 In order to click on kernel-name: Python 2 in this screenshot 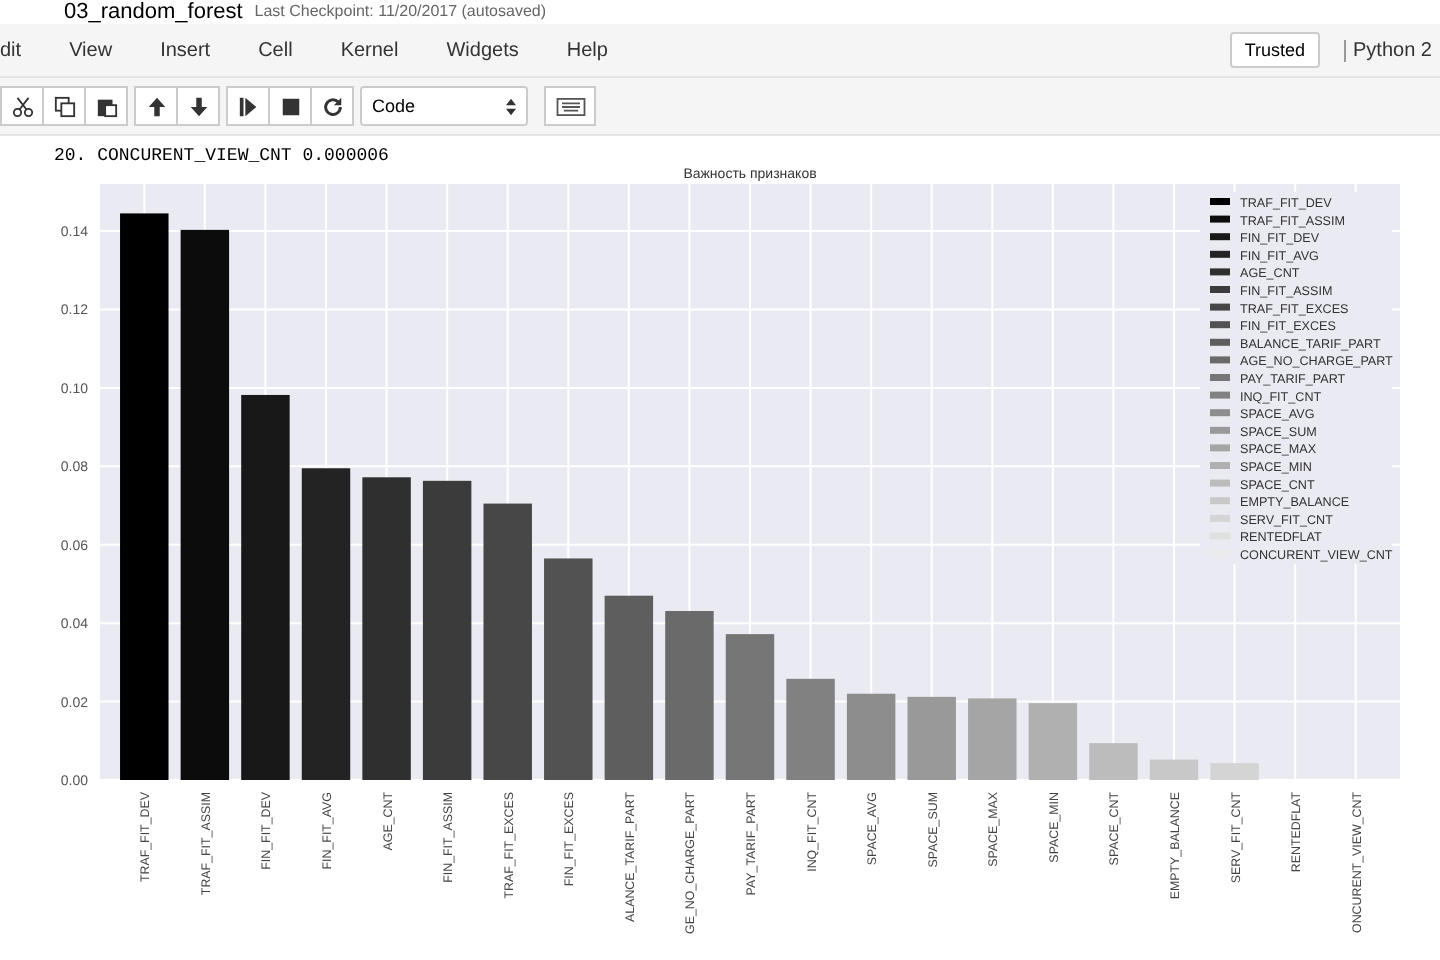, I will do `click(1387, 50)`.